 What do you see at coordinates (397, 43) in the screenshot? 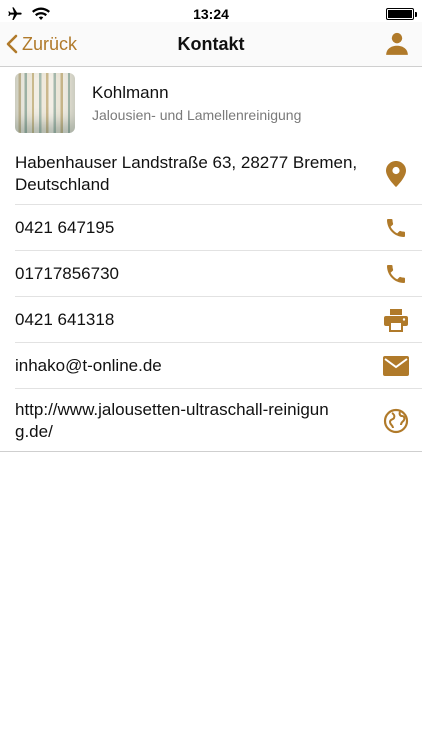
I see `person-icon` at bounding box center [397, 43].